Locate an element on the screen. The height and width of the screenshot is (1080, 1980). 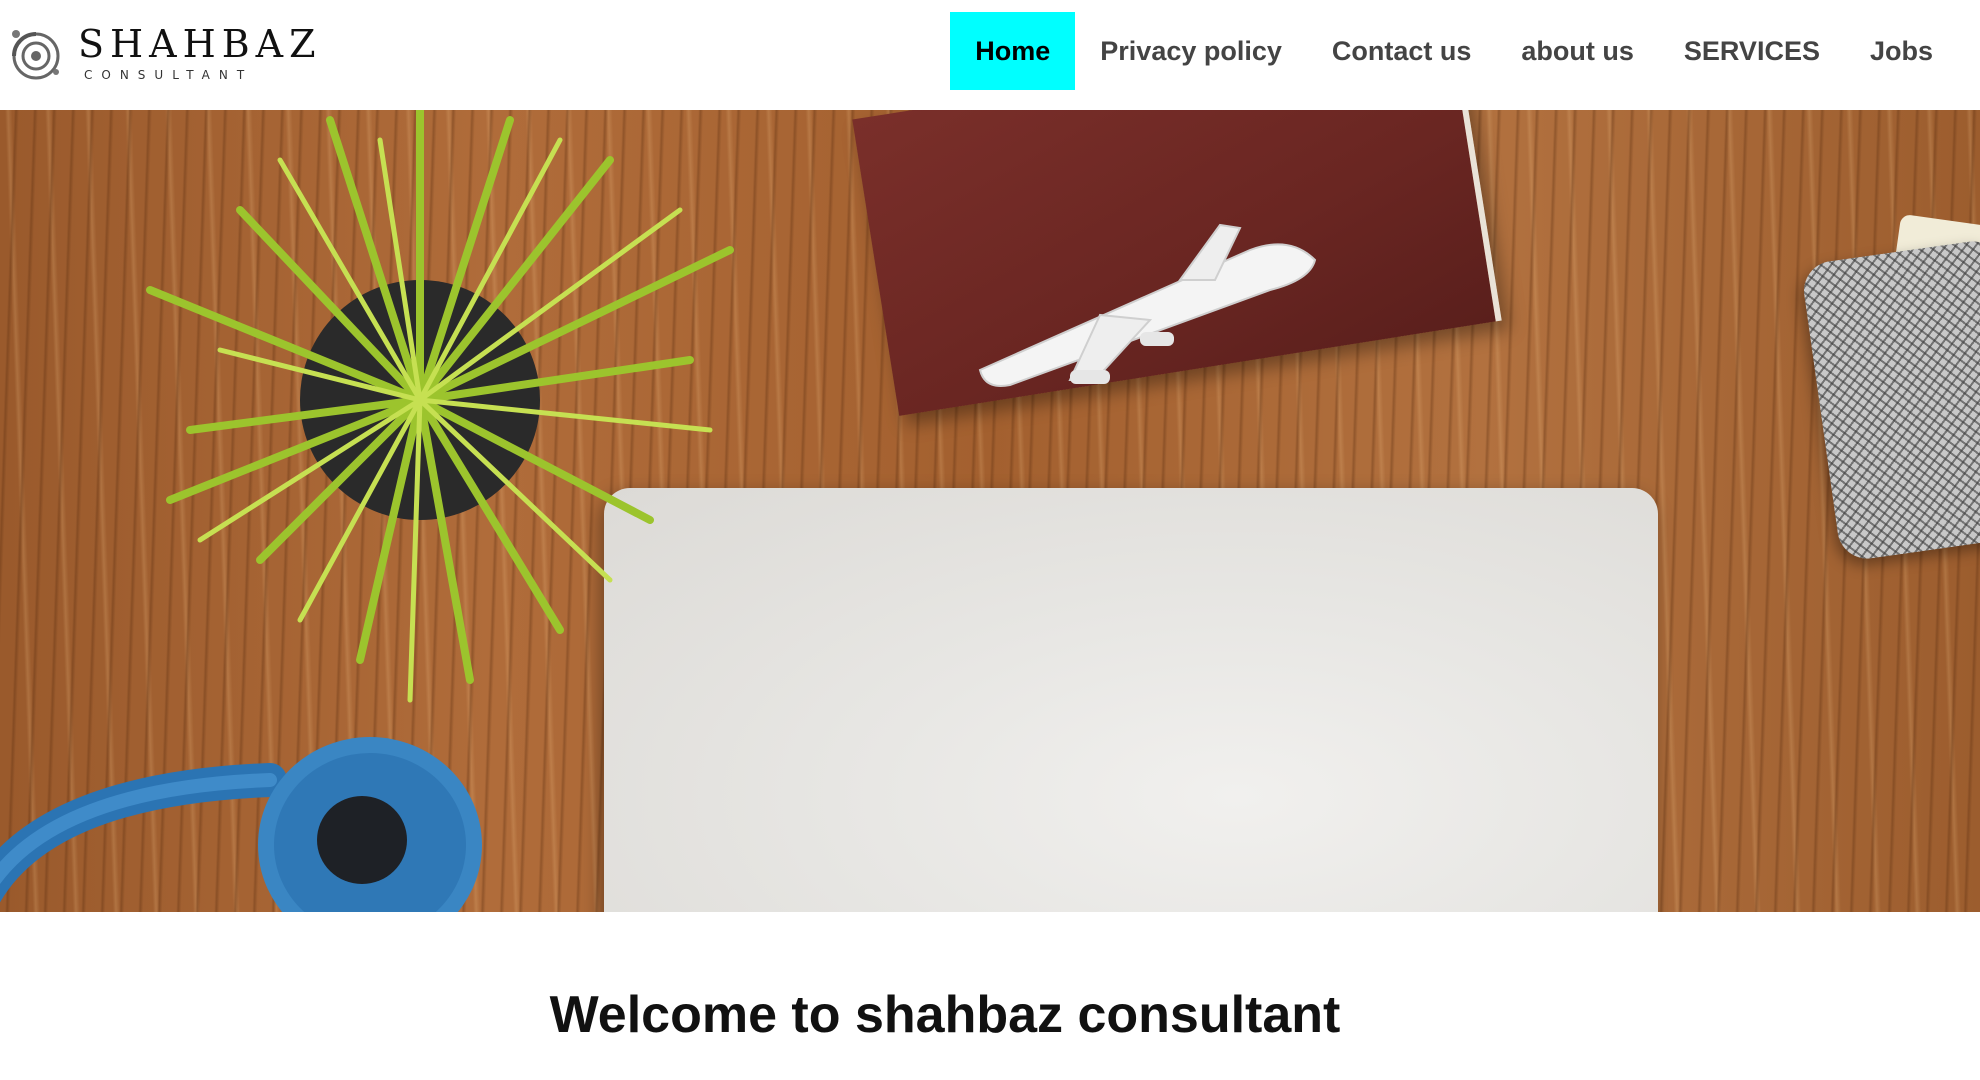
nav-item-contact-us: Contact us is located at coordinates (1402, 51).